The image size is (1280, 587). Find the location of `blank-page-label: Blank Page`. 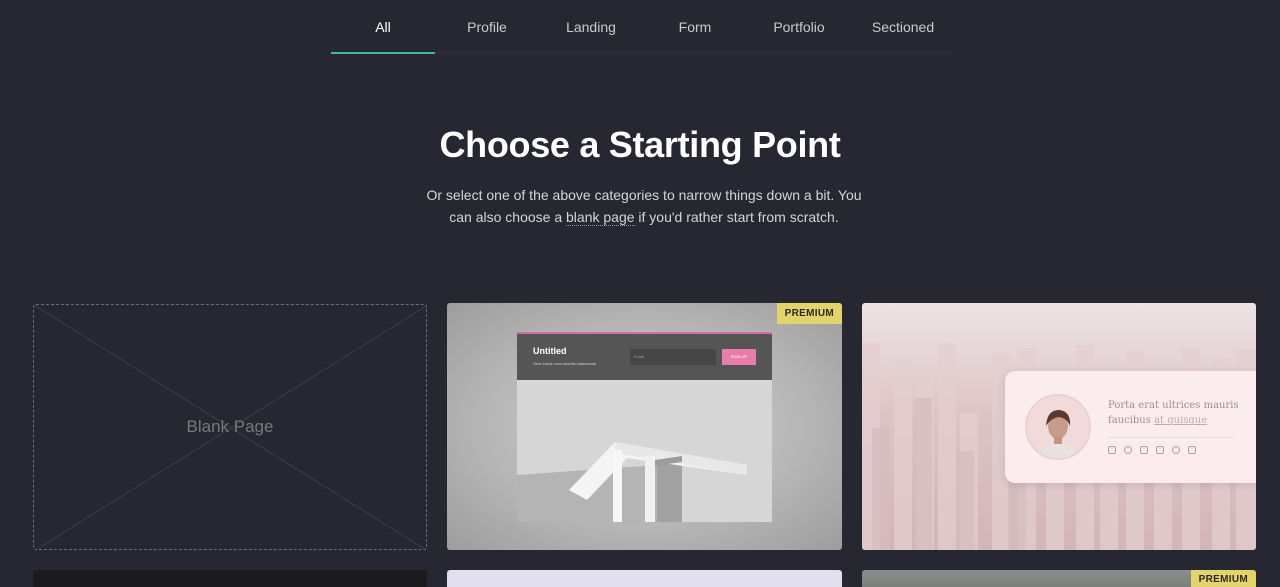

blank-page-label: Blank Page is located at coordinates (230, 426).